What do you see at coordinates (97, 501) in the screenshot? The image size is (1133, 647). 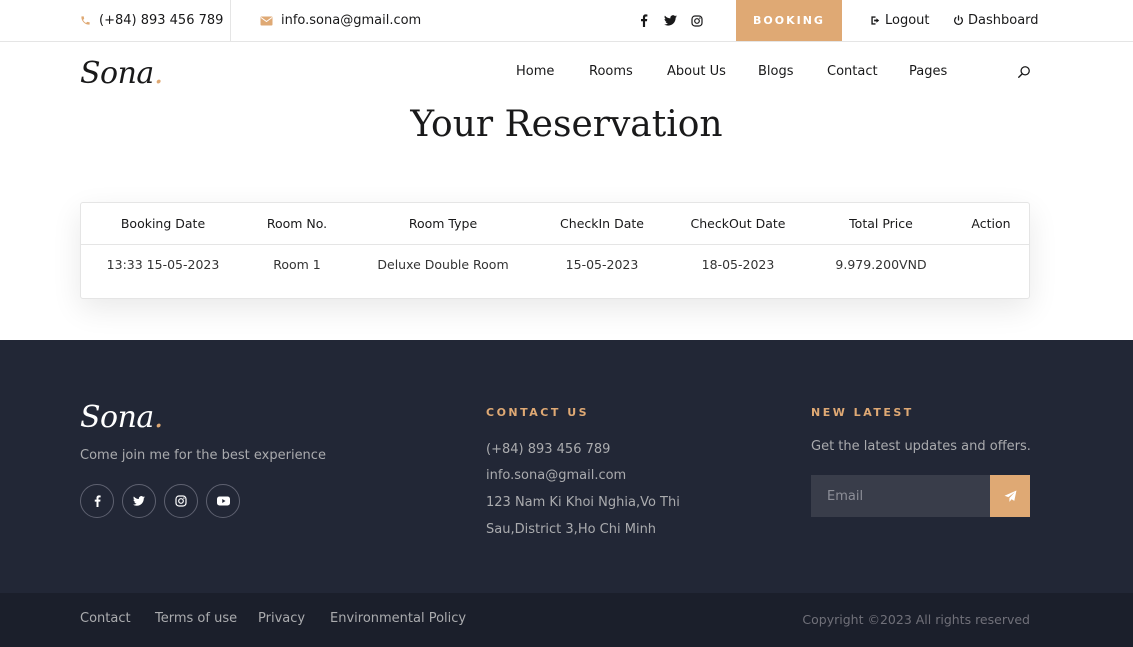 I see `footer-facebook-icon` at bounding box center [97, 501].